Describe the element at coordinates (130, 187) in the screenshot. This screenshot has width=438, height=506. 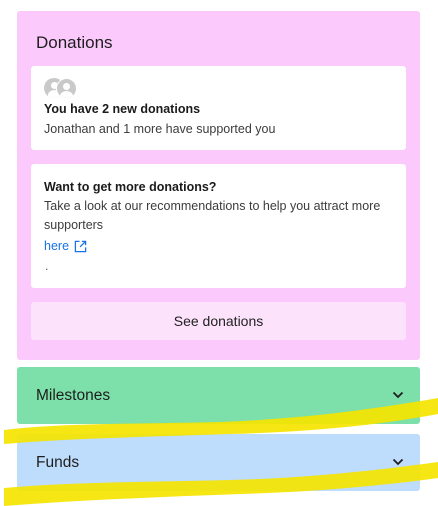
I see `tips-heading: Want to get more donations?` at that location.